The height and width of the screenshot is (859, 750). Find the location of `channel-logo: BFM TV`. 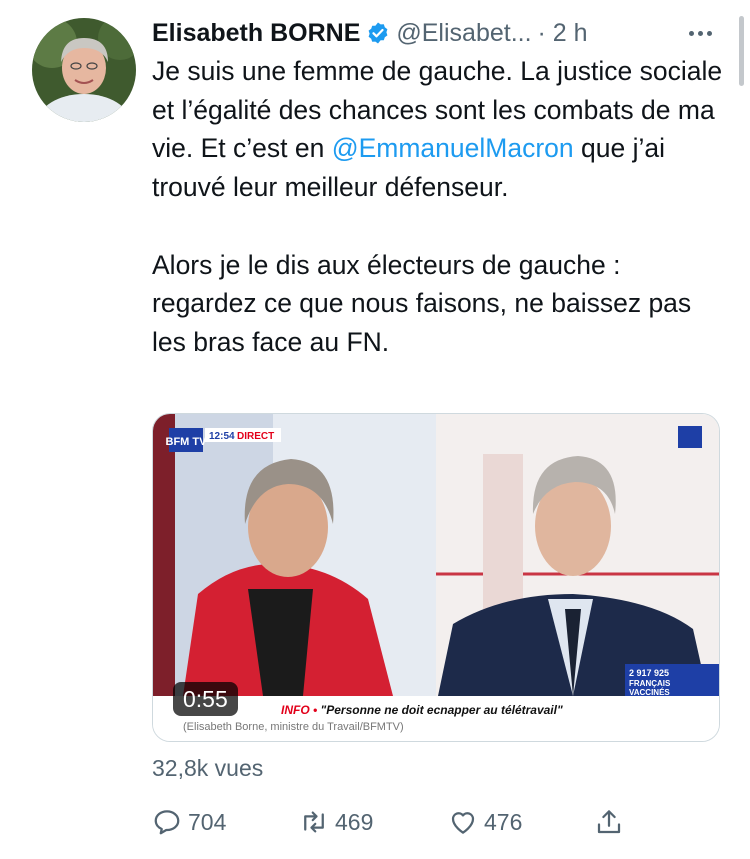

channel-logo: BFM TV is located at coordinates (187, 442).